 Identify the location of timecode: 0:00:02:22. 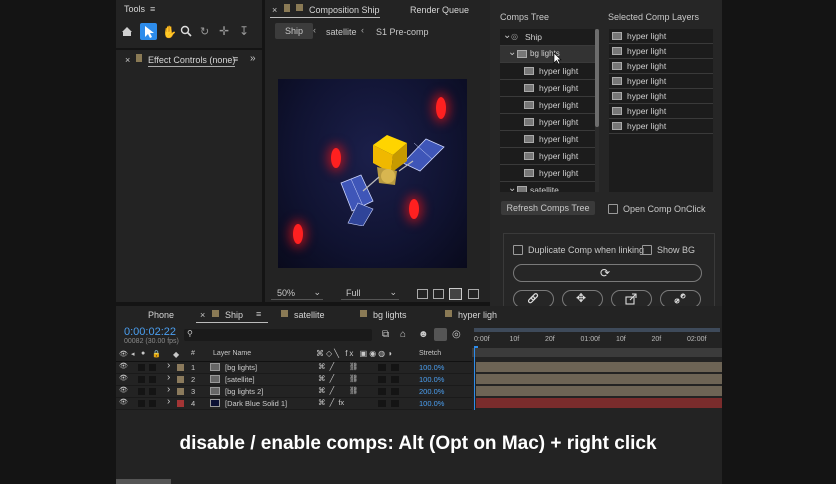
(150, 332).